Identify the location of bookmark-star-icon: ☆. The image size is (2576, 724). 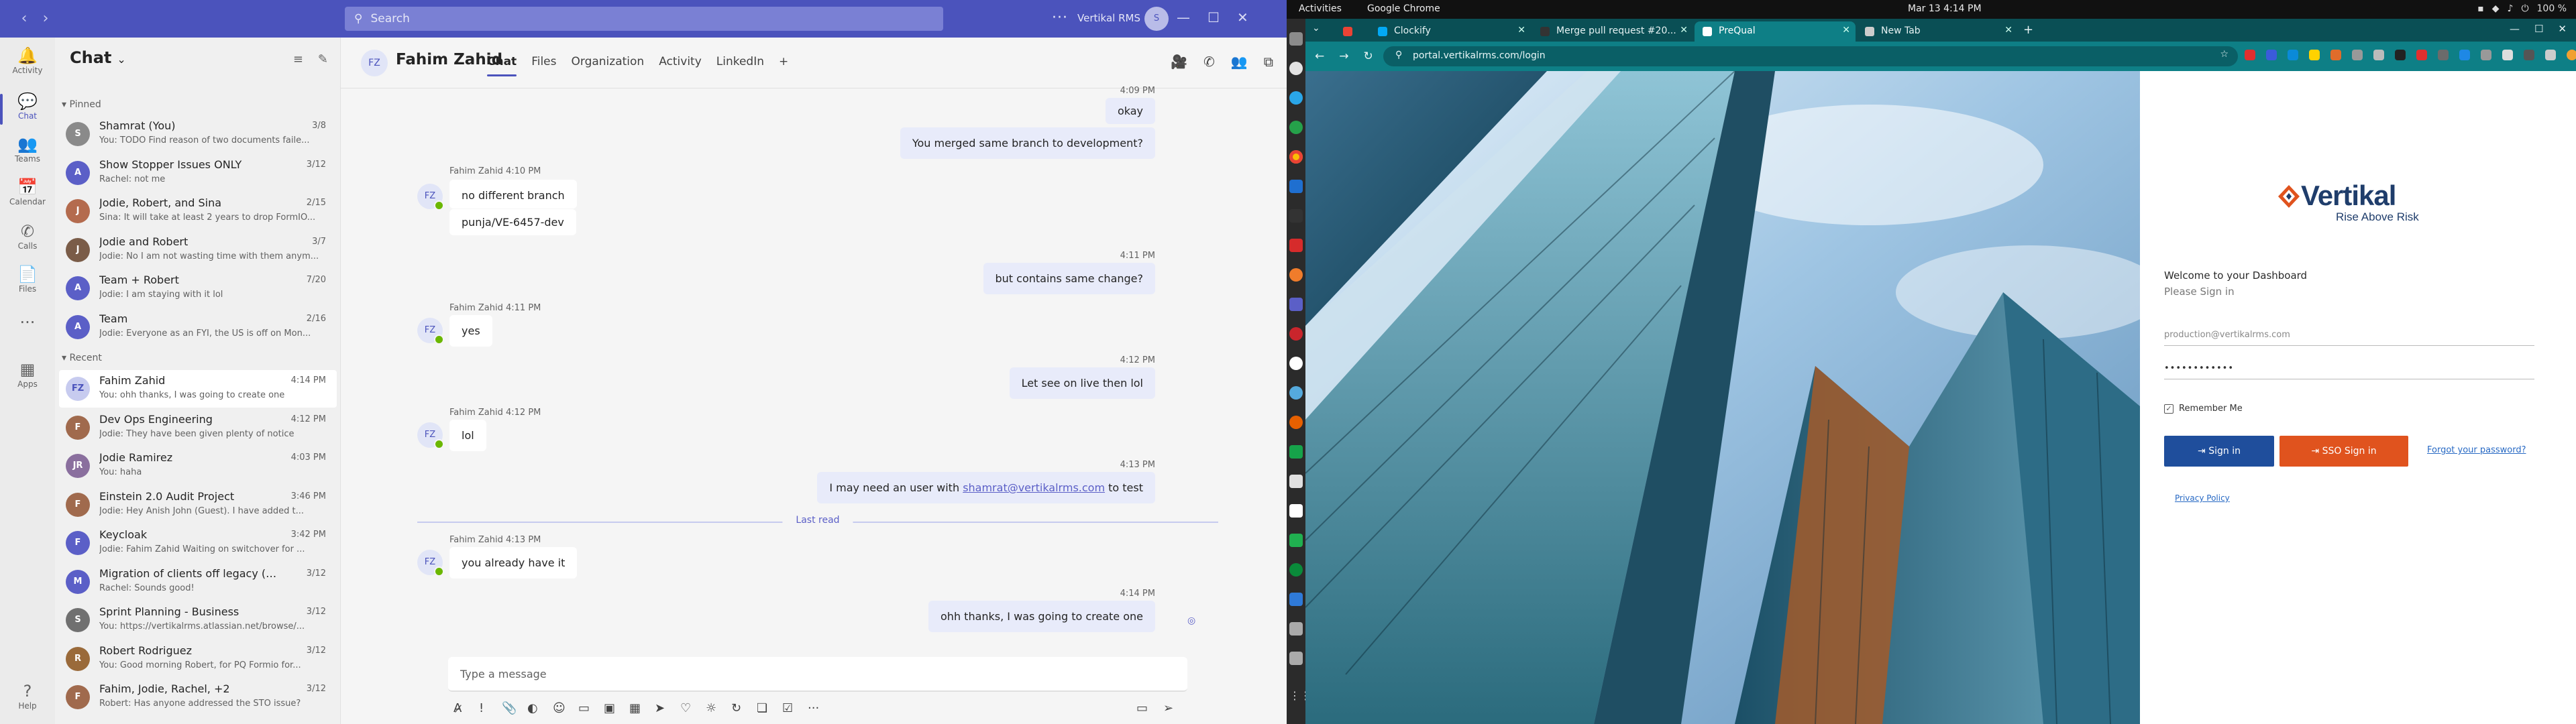
(2224, 55).